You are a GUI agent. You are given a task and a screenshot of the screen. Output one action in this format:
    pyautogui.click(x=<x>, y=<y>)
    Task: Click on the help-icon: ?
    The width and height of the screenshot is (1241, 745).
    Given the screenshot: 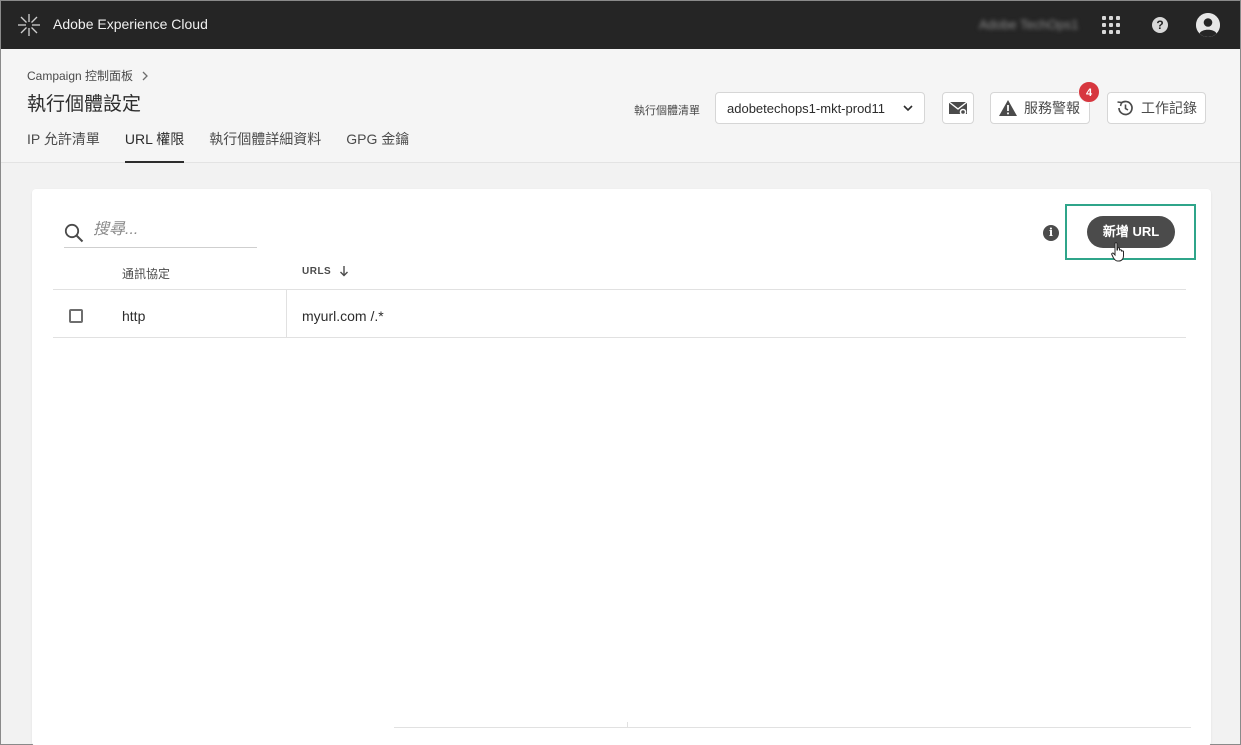 What is the action you would take?
    pyautogui.click(x=1160, y=25)
    